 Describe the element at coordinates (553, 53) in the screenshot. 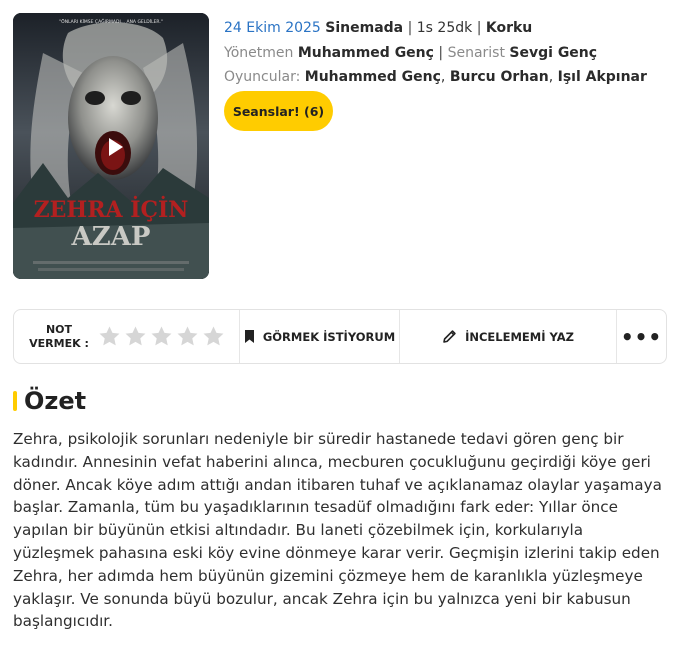

I see `writer-link: Sevgi Genç` at that location.